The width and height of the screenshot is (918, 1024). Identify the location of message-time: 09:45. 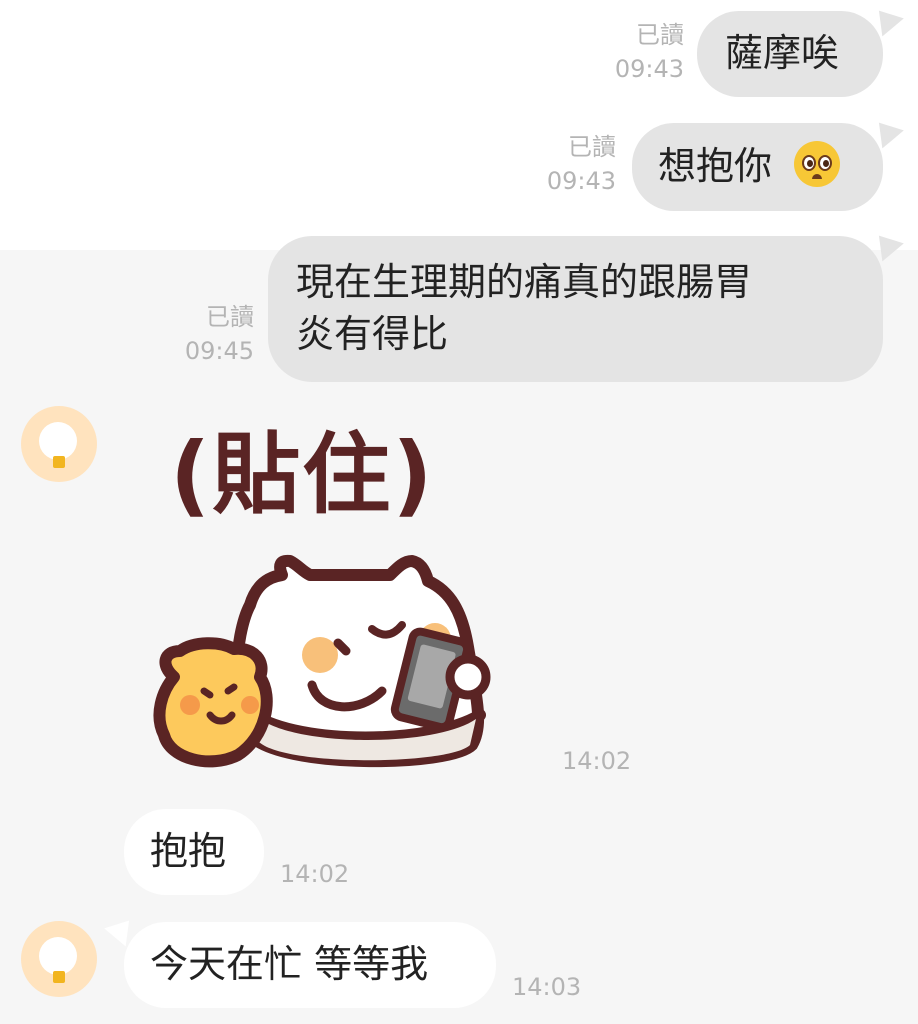
(219, 351).